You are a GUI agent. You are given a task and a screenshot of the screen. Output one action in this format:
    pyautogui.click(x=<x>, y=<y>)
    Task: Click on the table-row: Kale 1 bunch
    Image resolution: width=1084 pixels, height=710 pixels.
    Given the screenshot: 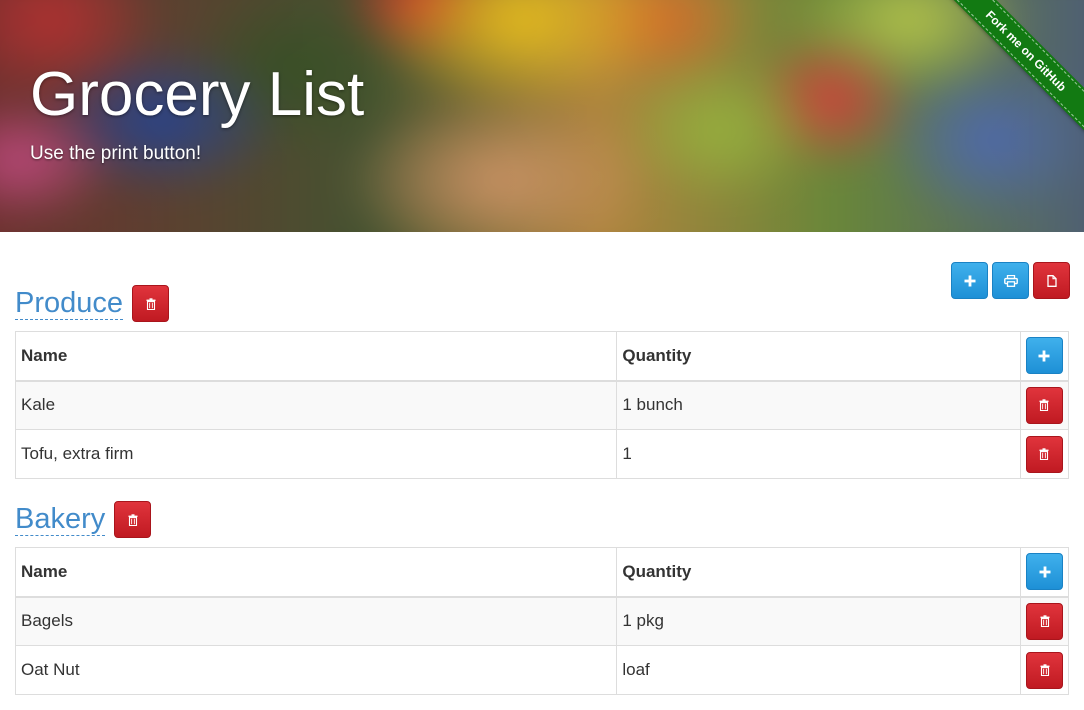 What is the action you would take?
    pyautogui.click(x=542, y=405)
    